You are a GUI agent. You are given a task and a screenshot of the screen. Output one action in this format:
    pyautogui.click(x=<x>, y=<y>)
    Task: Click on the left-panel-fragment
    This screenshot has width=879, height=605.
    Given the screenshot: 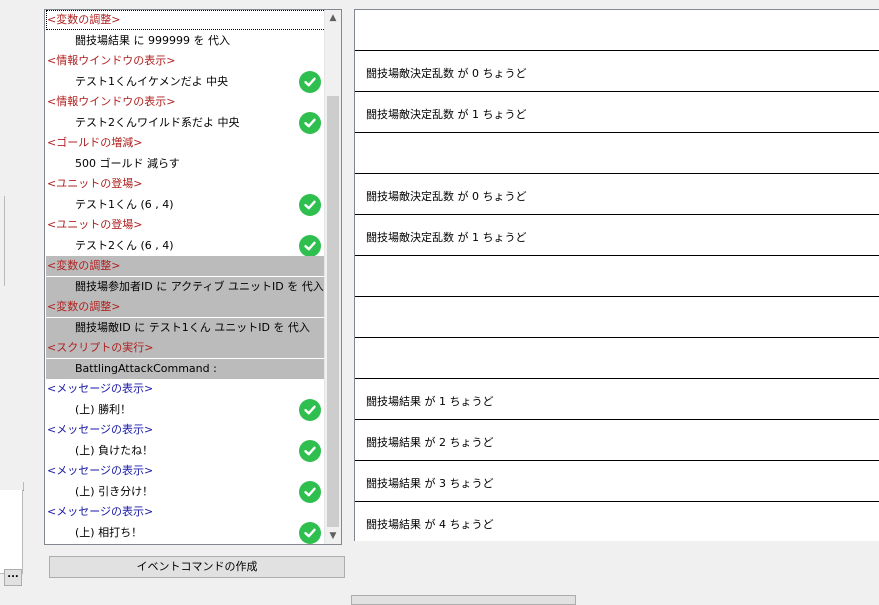 What is the action you would take?
    pyautogui.click(x=2, y=241)
    